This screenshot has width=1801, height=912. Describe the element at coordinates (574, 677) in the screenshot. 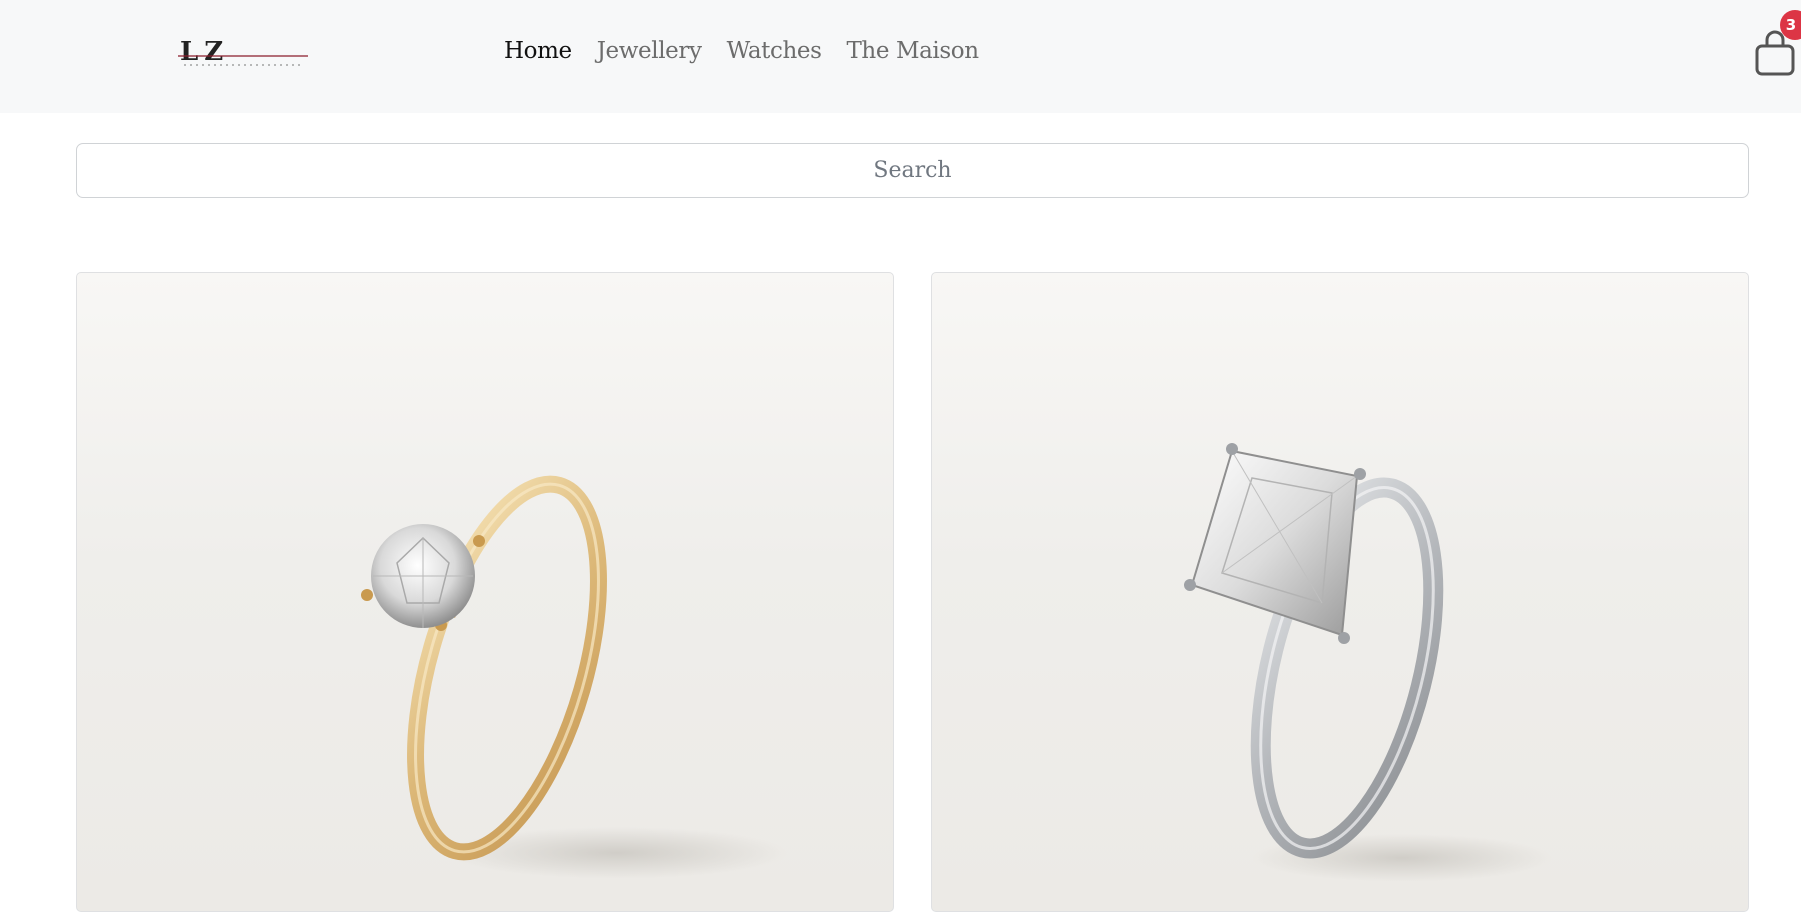

I see `product-image-gold-ring` at that location.